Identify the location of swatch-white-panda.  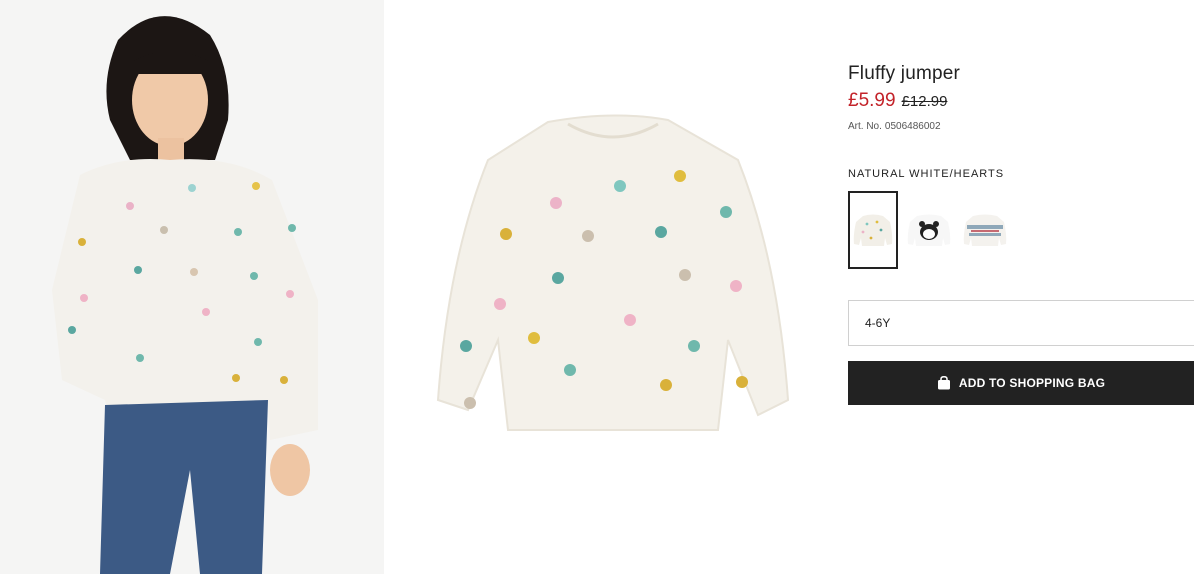
(929, 230).